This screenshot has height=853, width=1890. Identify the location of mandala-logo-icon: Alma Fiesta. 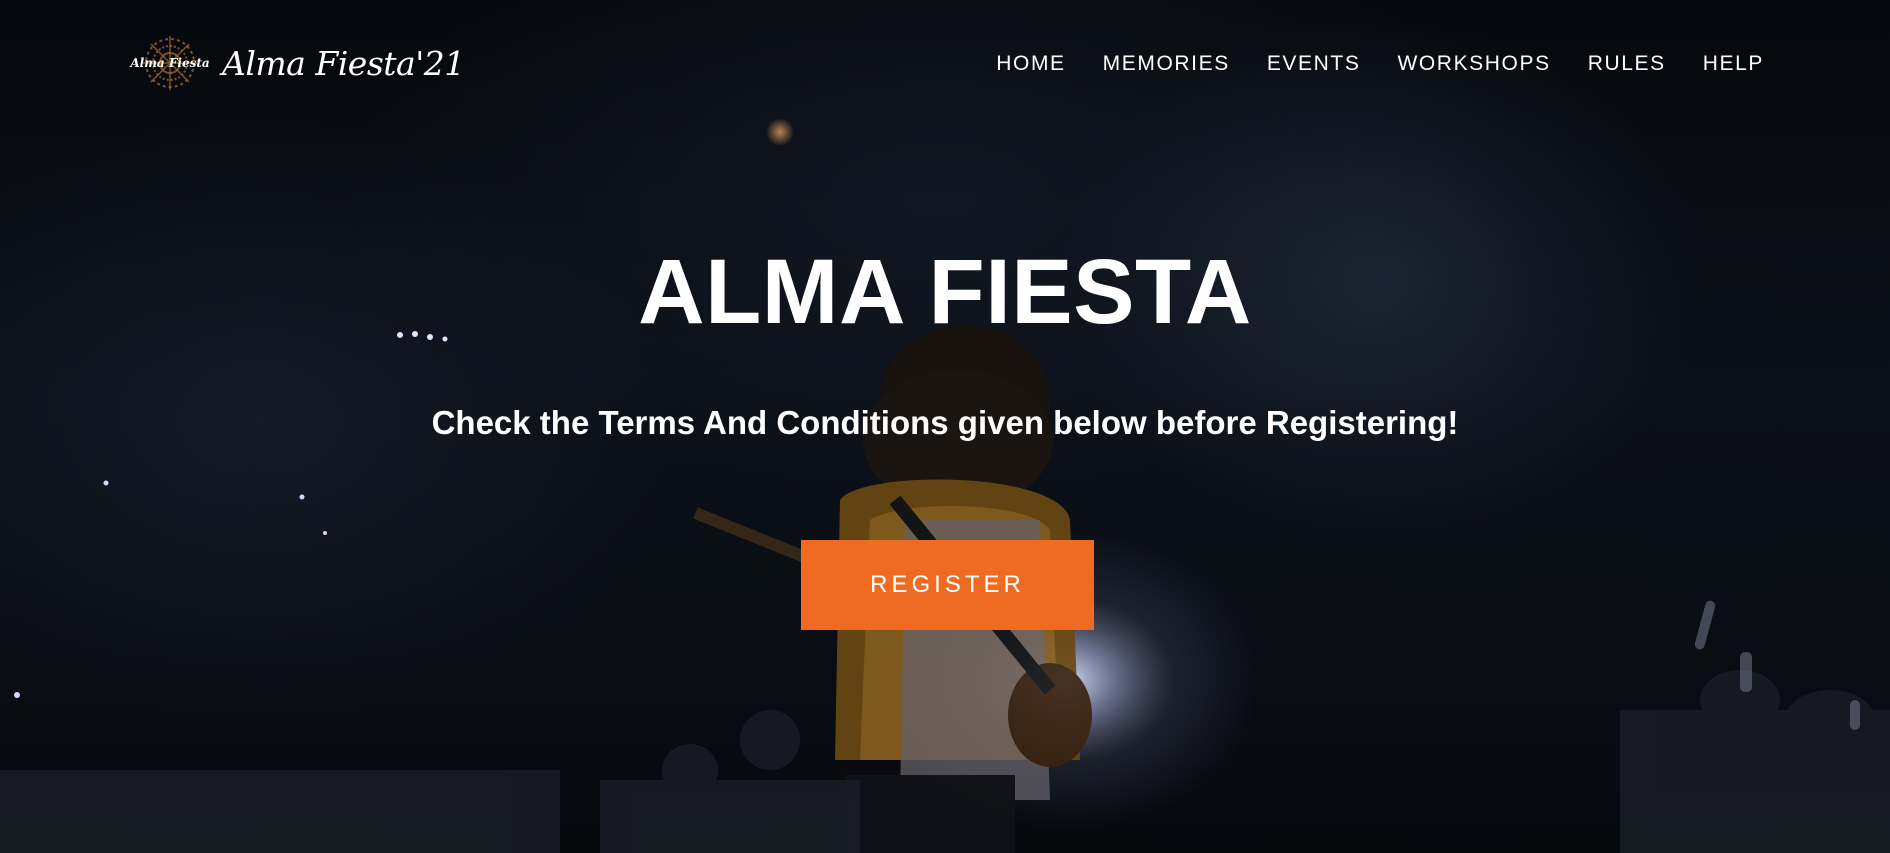
(170, 63).